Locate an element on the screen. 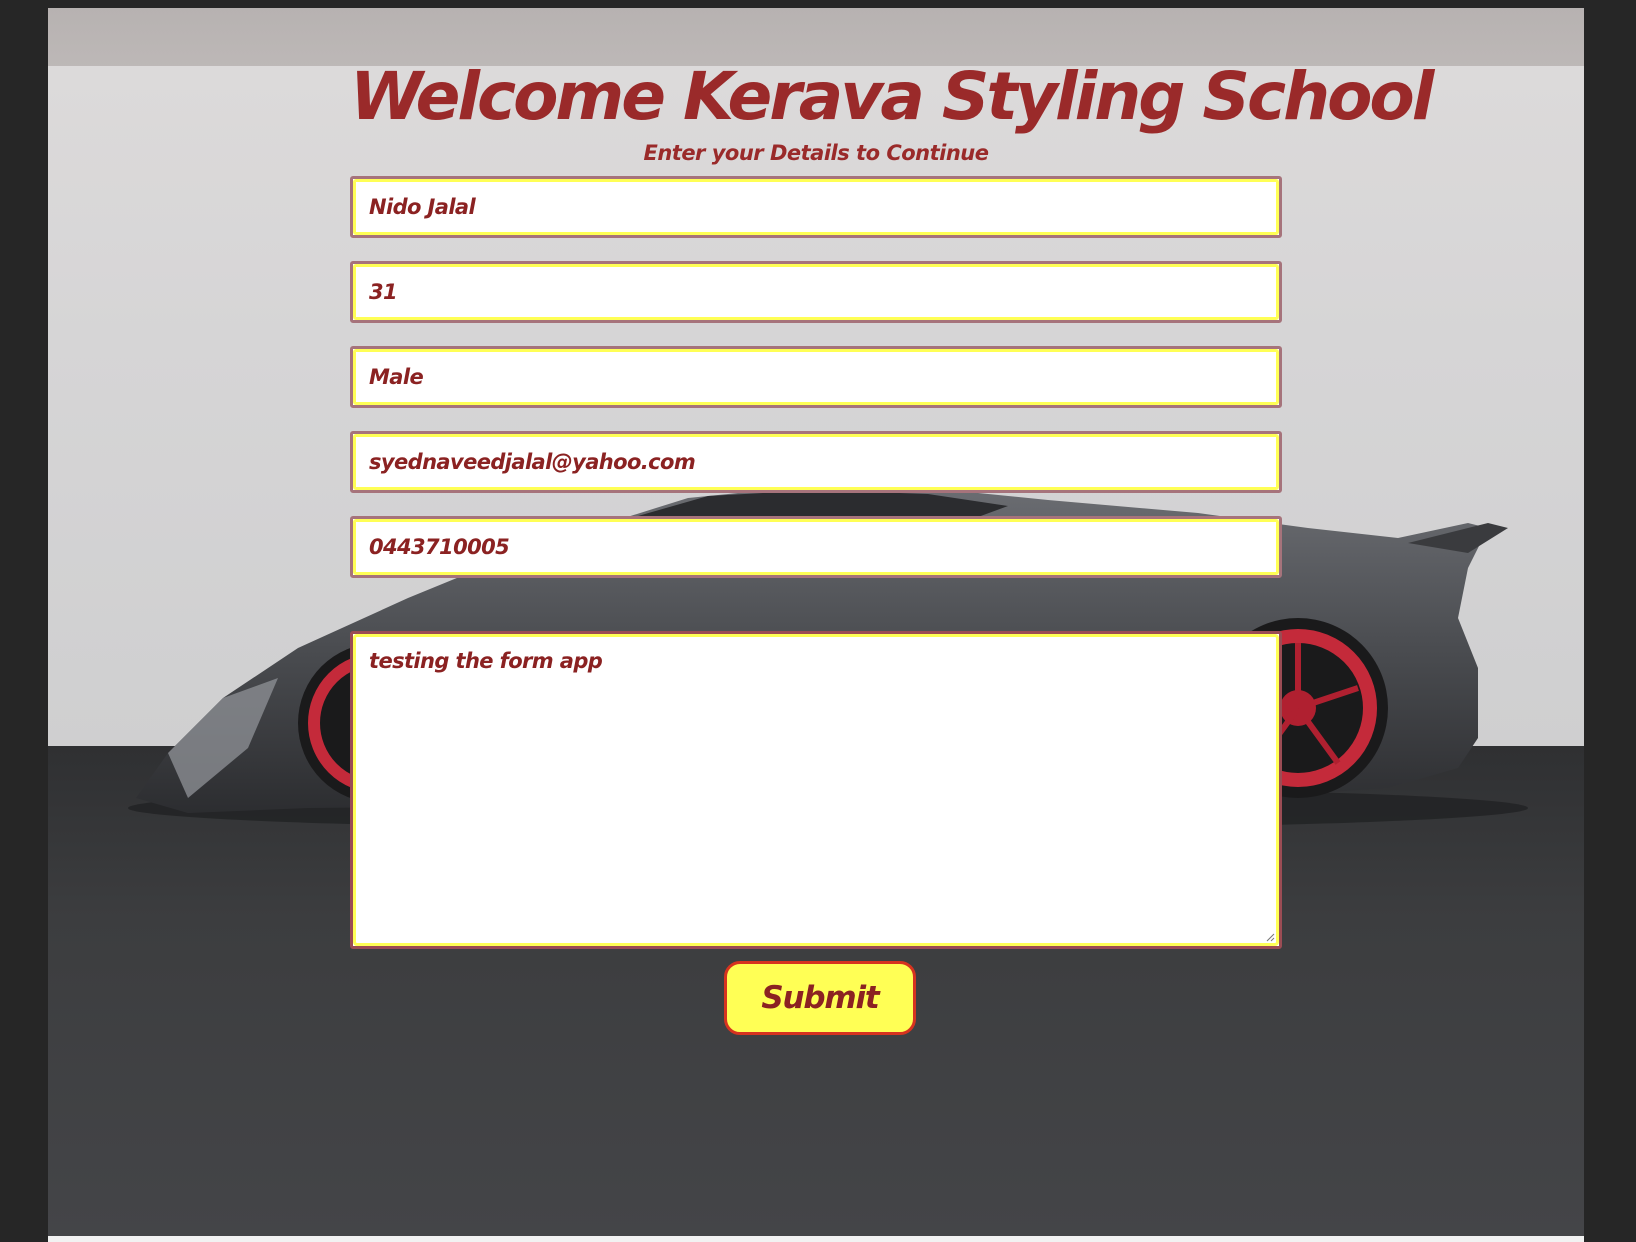 Image resolution: width=1636 pixels, height=1242 pixels. name-field: Nido Jalal is located at coordinates (816, 207).